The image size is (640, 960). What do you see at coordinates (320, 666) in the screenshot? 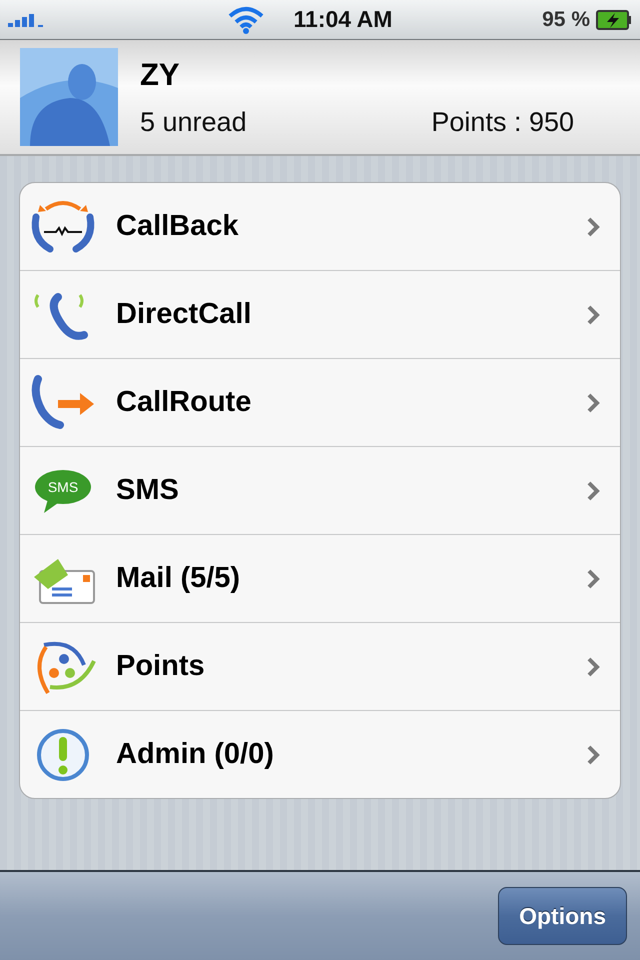
I see `menu-item: Points` at bounding box center [320, 666].